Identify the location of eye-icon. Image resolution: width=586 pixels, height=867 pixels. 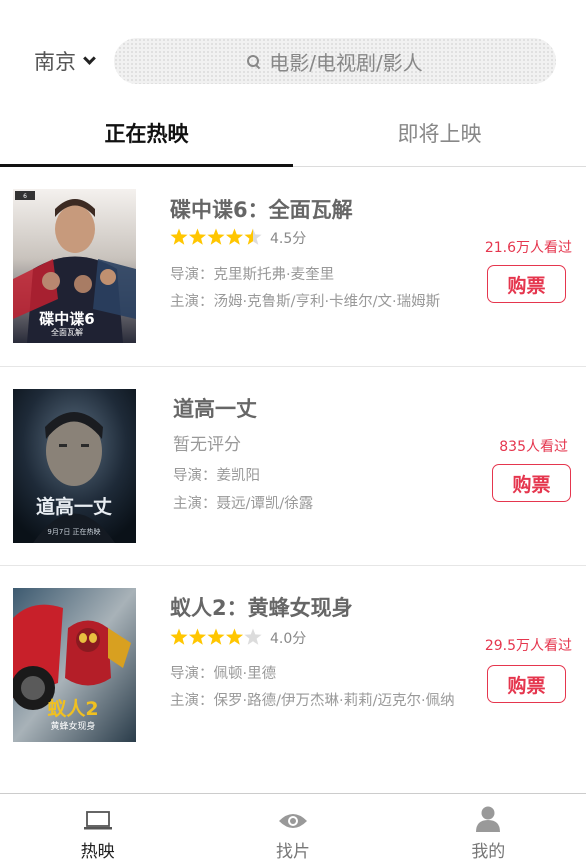
(292, 821).